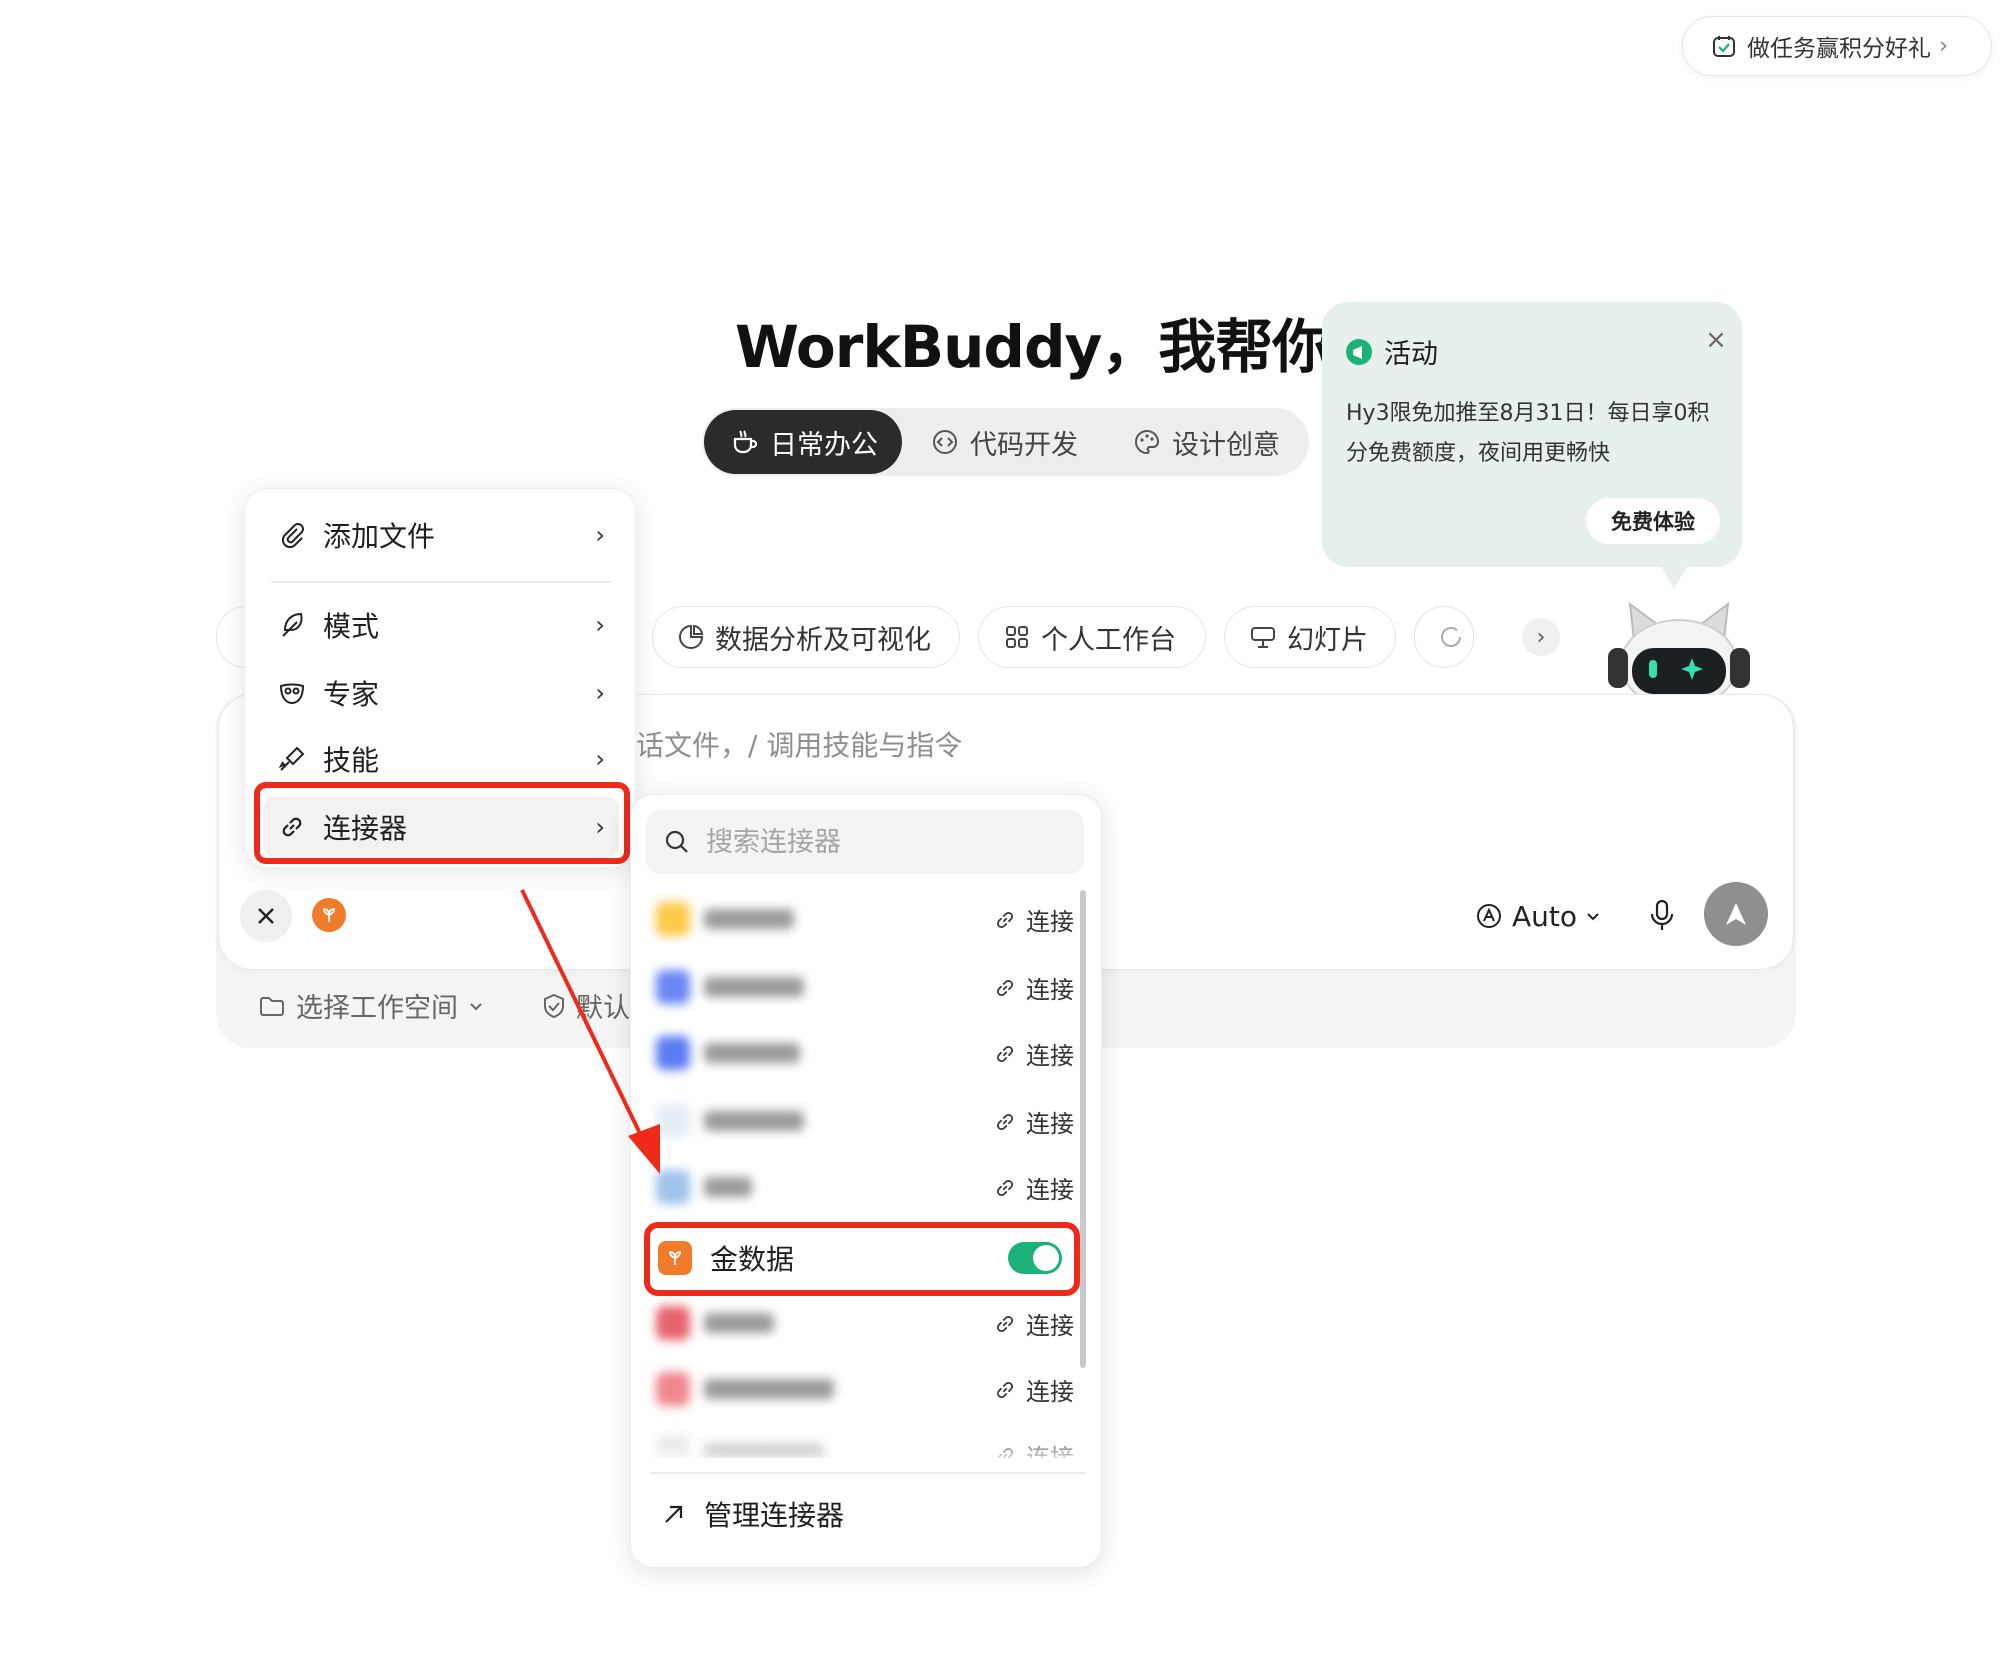  I want to click on skill-chip-partial, so click(1444, 637).